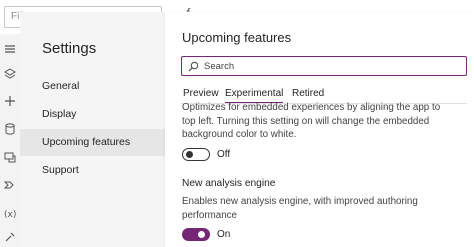 The image size is (474, 247). Describe the element at coordinates (10, 101) in the screenshot. I see `plus-icon` at that location.